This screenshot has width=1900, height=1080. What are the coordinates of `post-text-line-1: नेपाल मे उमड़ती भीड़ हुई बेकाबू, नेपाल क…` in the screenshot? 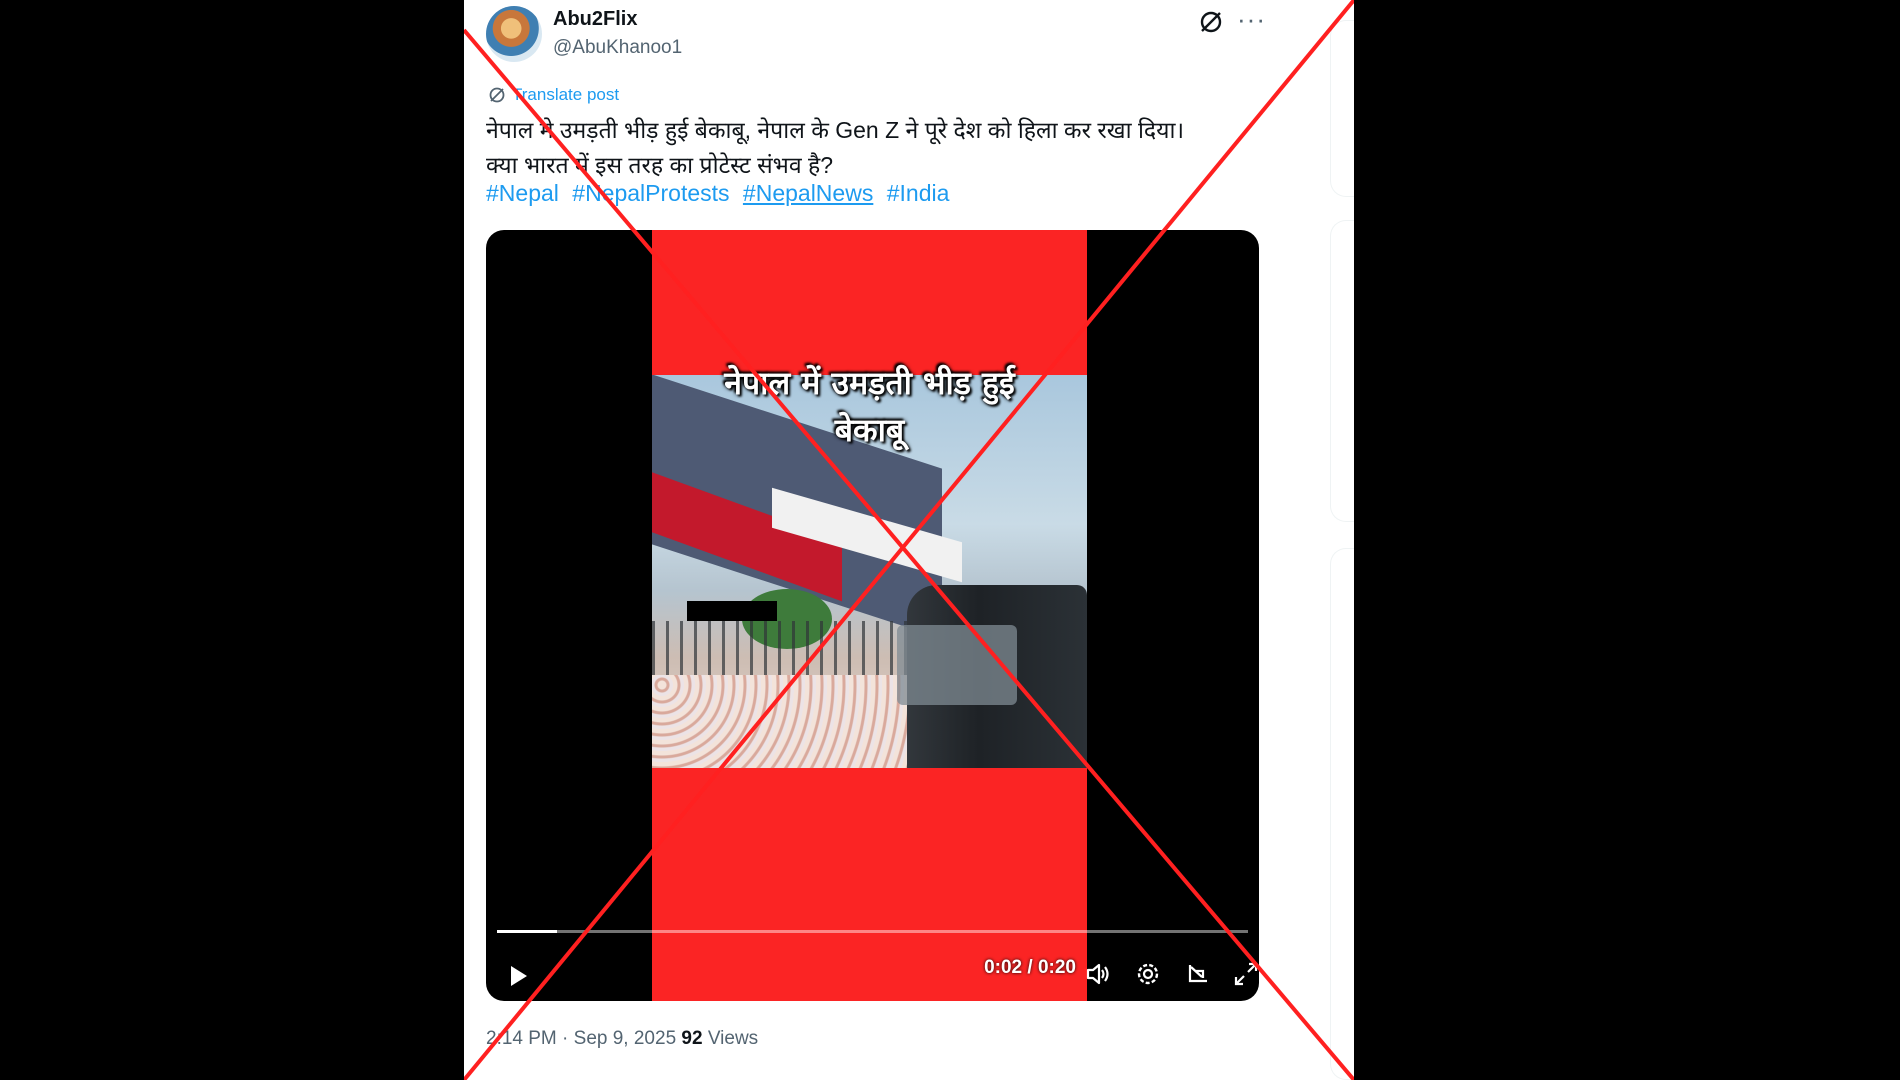 It's located at (835, 130).